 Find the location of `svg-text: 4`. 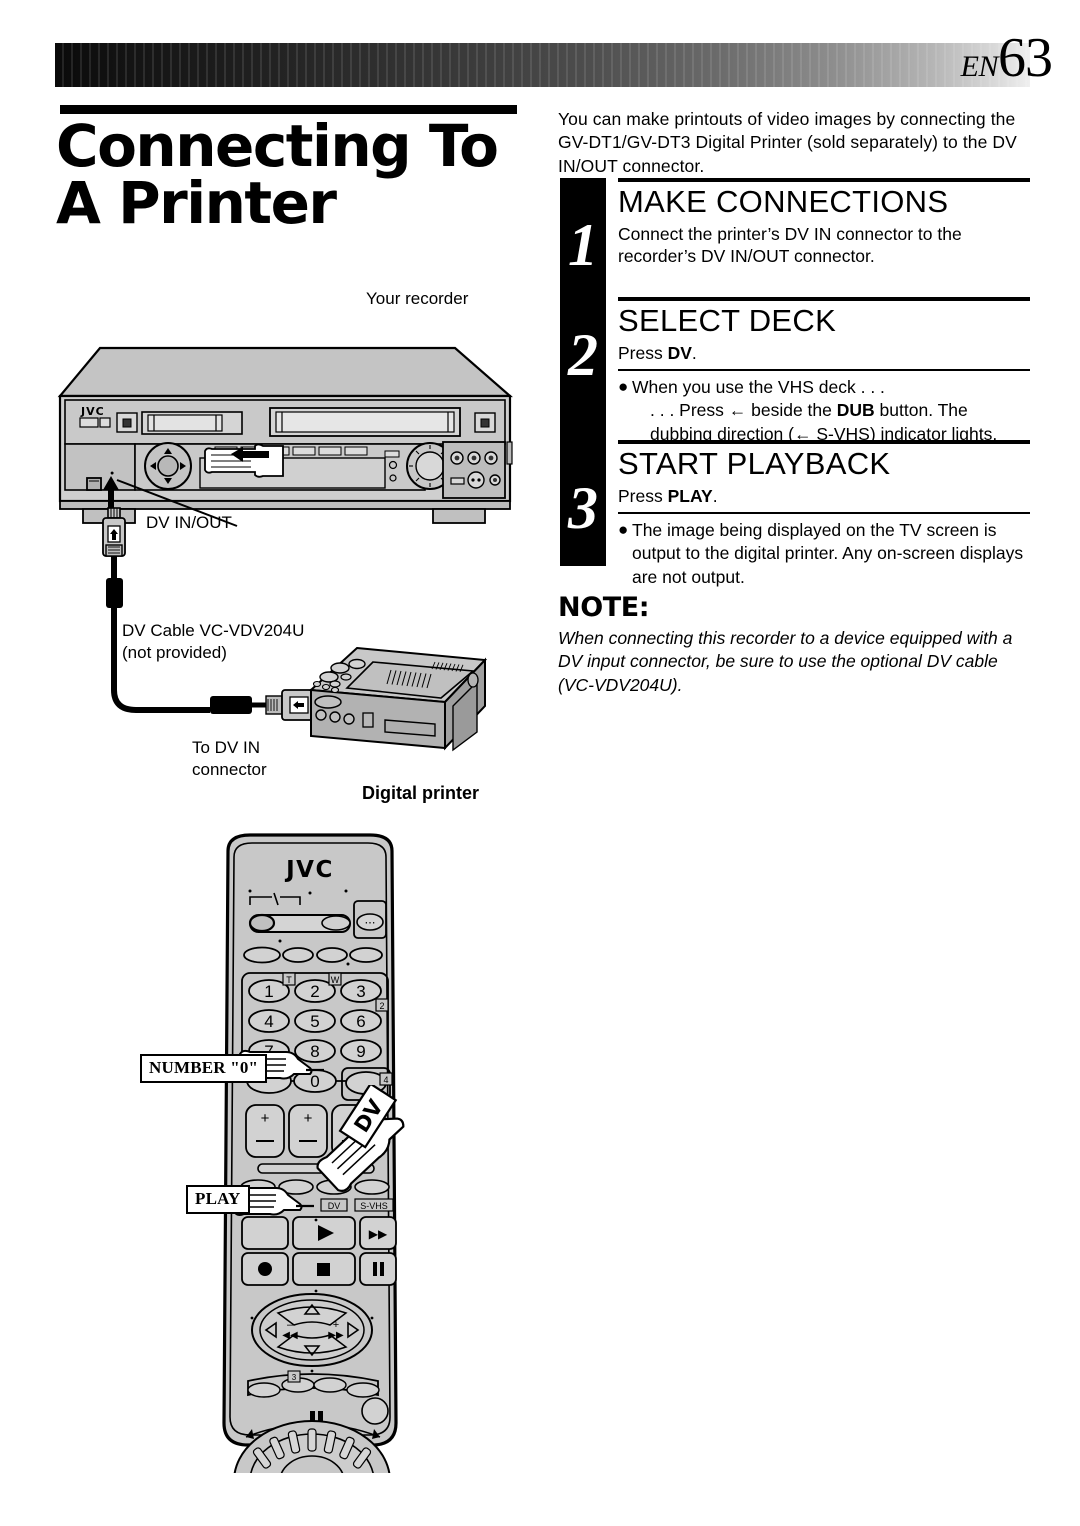

svg-text: 4 is located at coordinates (268, 1021).